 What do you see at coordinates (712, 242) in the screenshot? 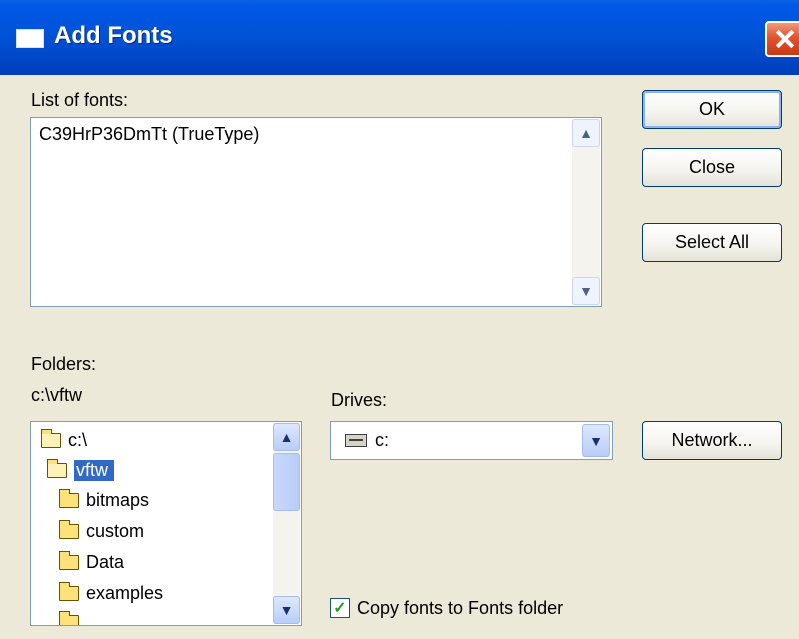
I see `select-all-button: Select All` at bounding box center [712, 242].